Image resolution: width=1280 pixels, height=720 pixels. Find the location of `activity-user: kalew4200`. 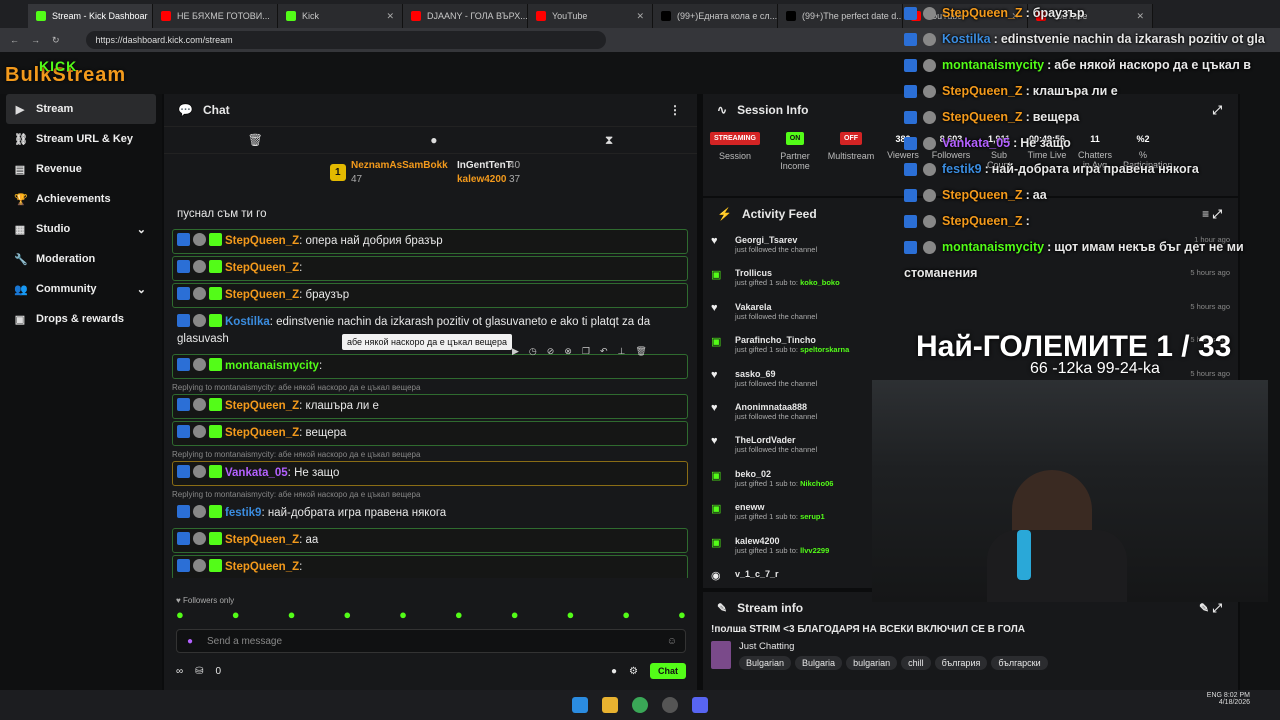

activity-user: kalew4200 is located at coordinates (782, 541).